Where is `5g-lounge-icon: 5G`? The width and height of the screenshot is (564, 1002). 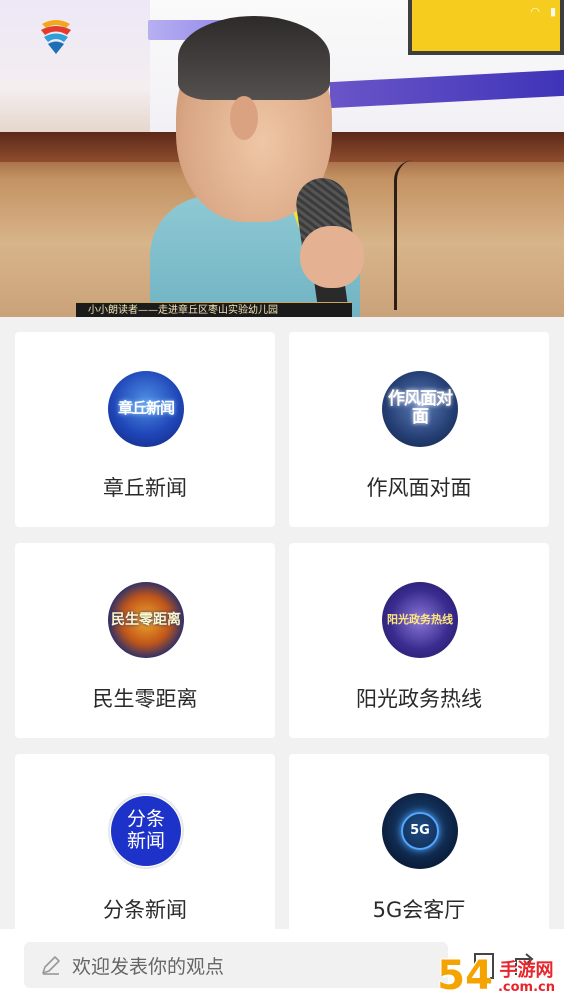
5g-lounge-icon: 5G is located at coordinates (420, 831).